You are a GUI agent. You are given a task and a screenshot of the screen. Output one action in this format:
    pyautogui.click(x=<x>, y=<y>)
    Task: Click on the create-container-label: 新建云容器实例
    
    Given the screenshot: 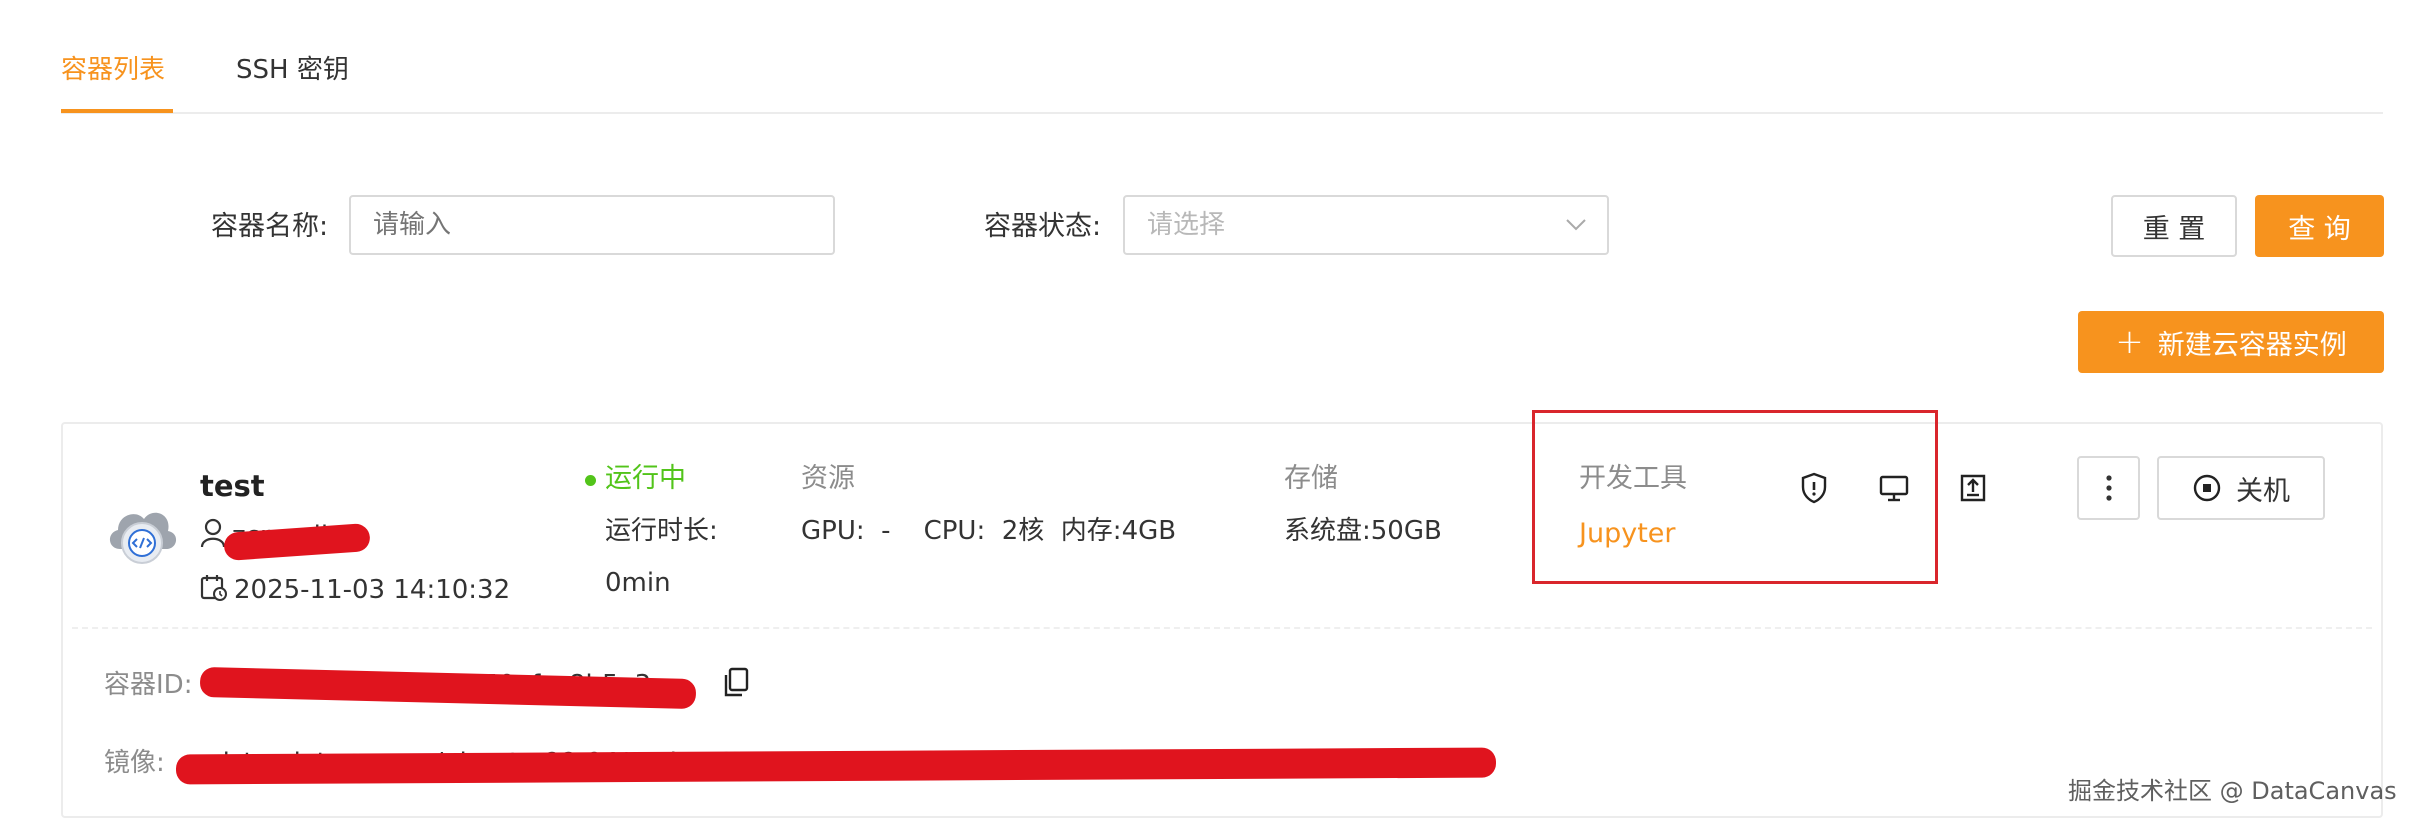 What is the action you would take?
    pyautogui.click(x=2252, y=345)
    